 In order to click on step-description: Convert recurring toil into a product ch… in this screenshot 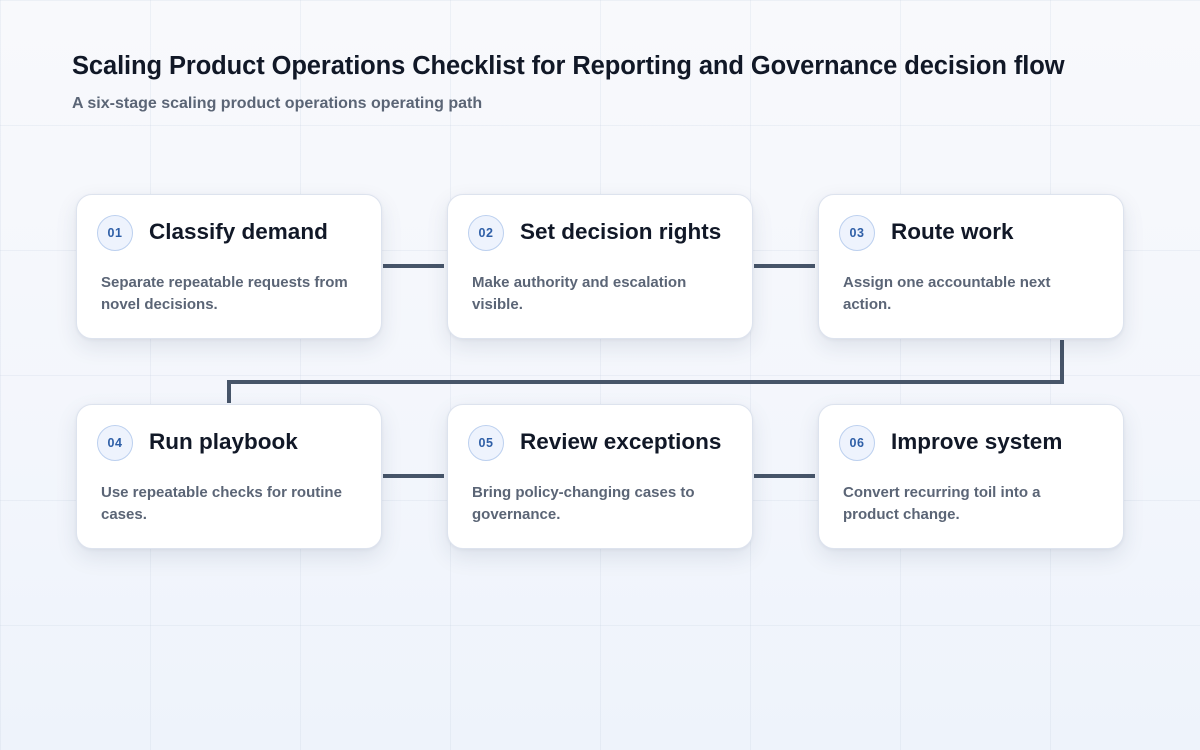, I will do `click(942, 503)`.